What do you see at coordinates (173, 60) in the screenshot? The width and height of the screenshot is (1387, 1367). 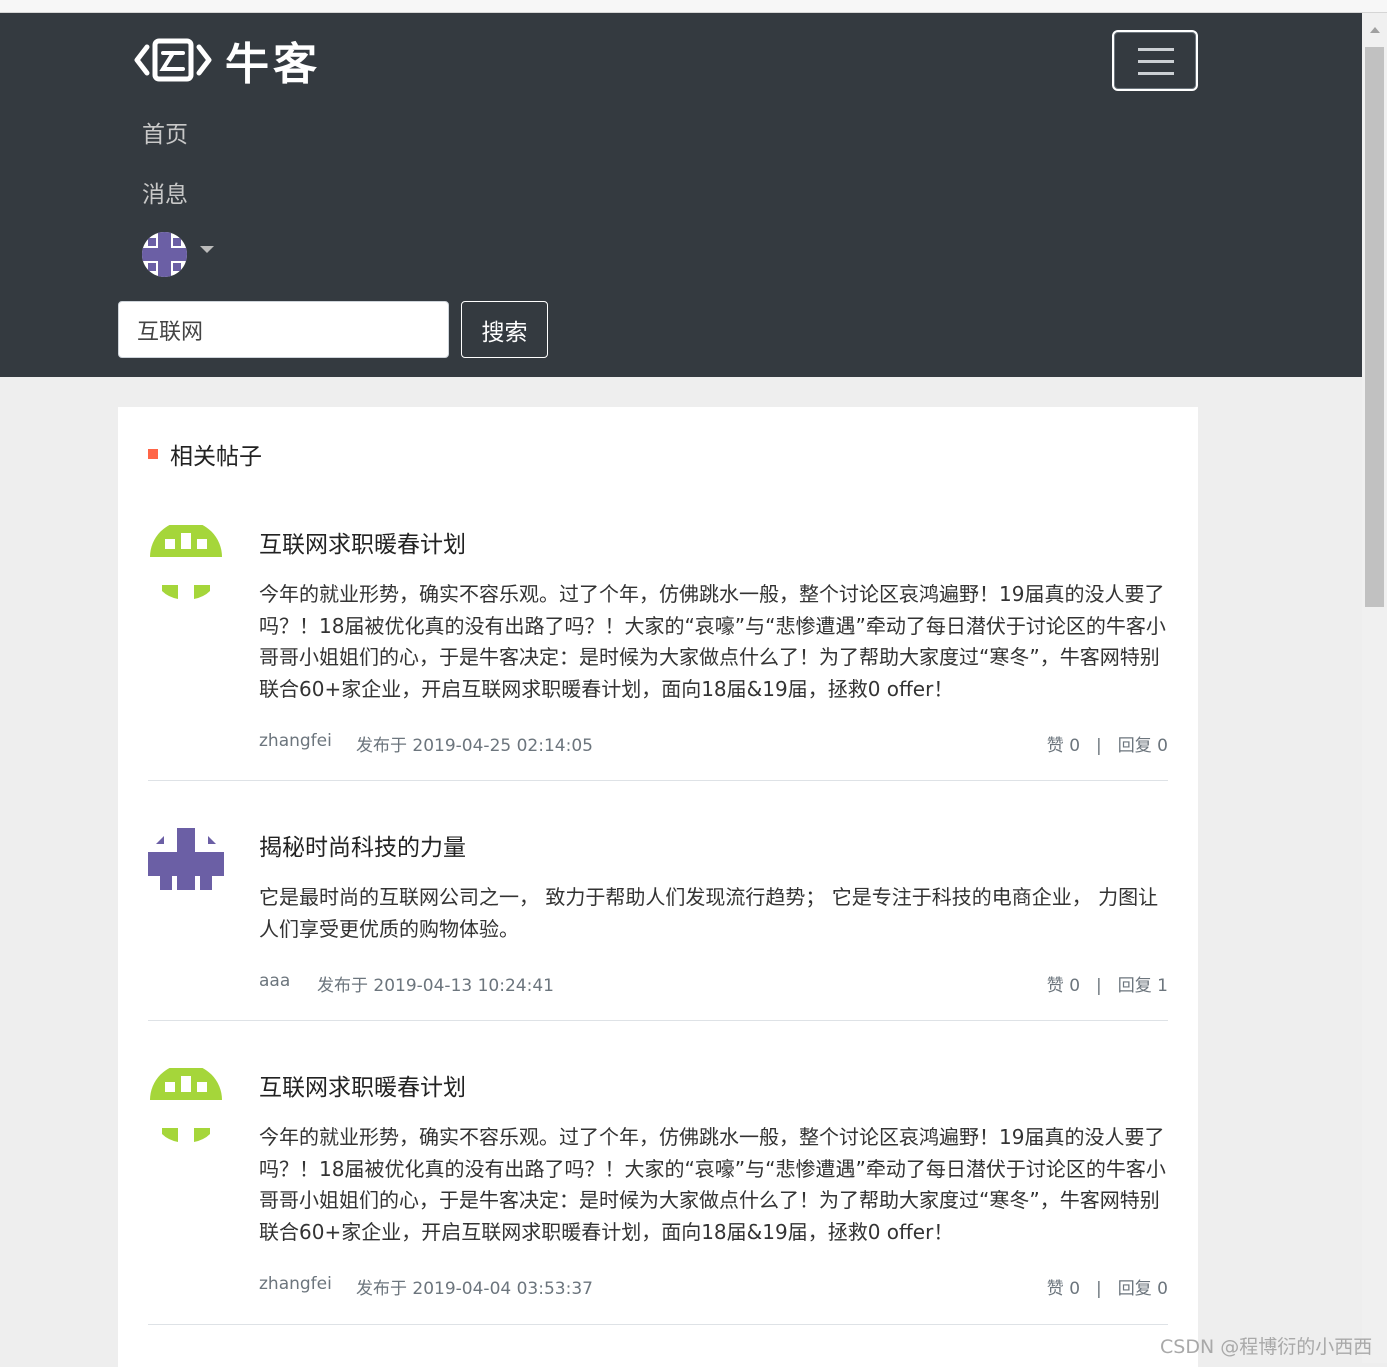 I see `niuke-logo-icon` at bounding box center [173, 60].